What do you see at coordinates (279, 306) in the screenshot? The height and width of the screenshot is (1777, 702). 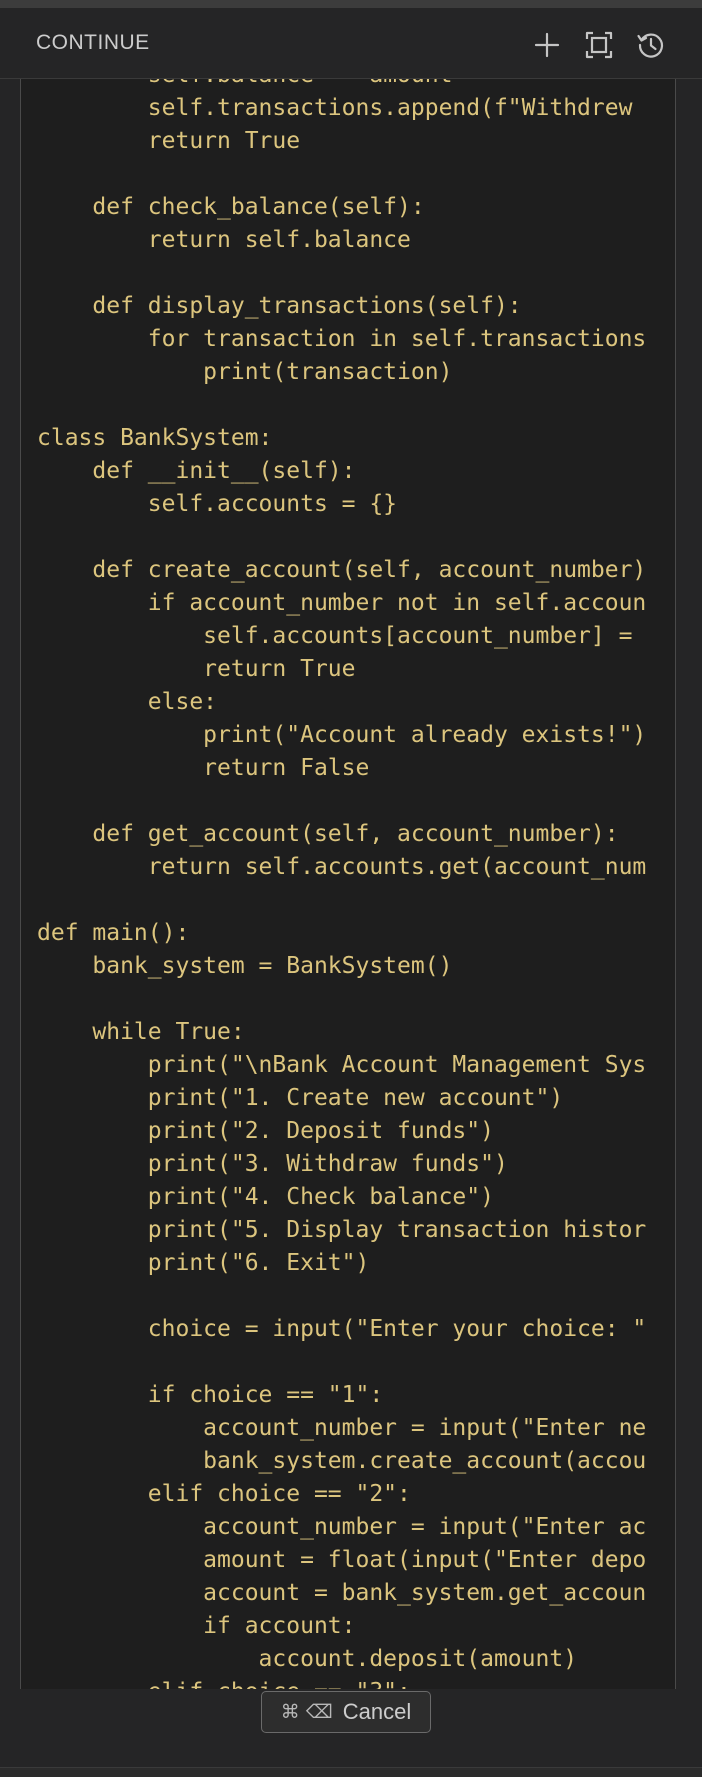 I see `code-line: def display_transactions(self):` at bounding box center [279, 306].